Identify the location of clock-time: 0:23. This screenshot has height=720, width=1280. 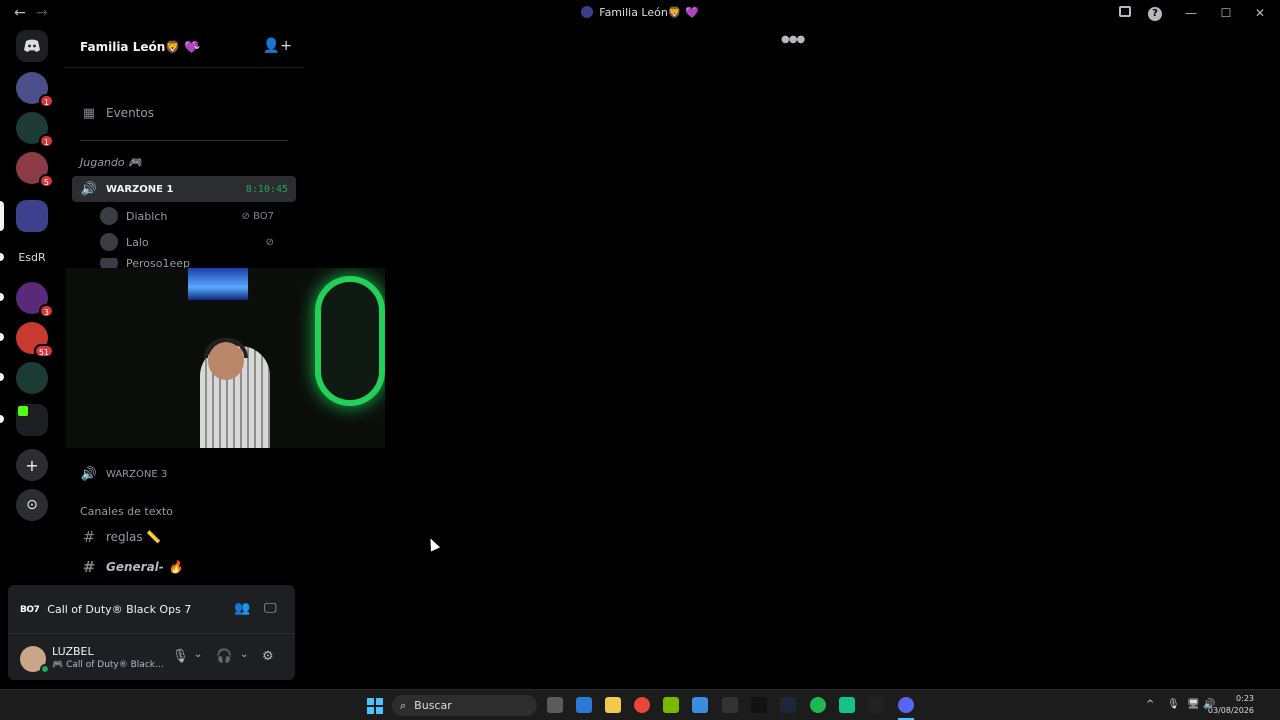
(1245, 698).